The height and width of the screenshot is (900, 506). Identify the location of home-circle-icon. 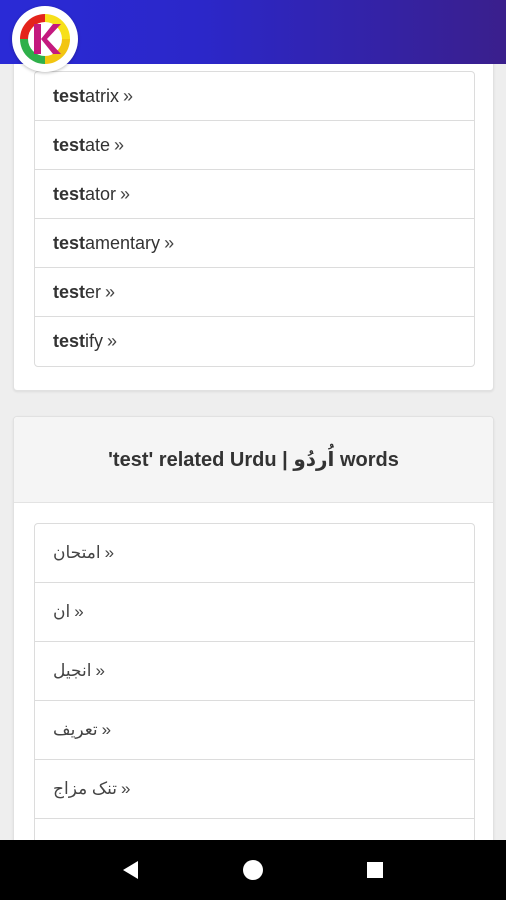
(253, 870).